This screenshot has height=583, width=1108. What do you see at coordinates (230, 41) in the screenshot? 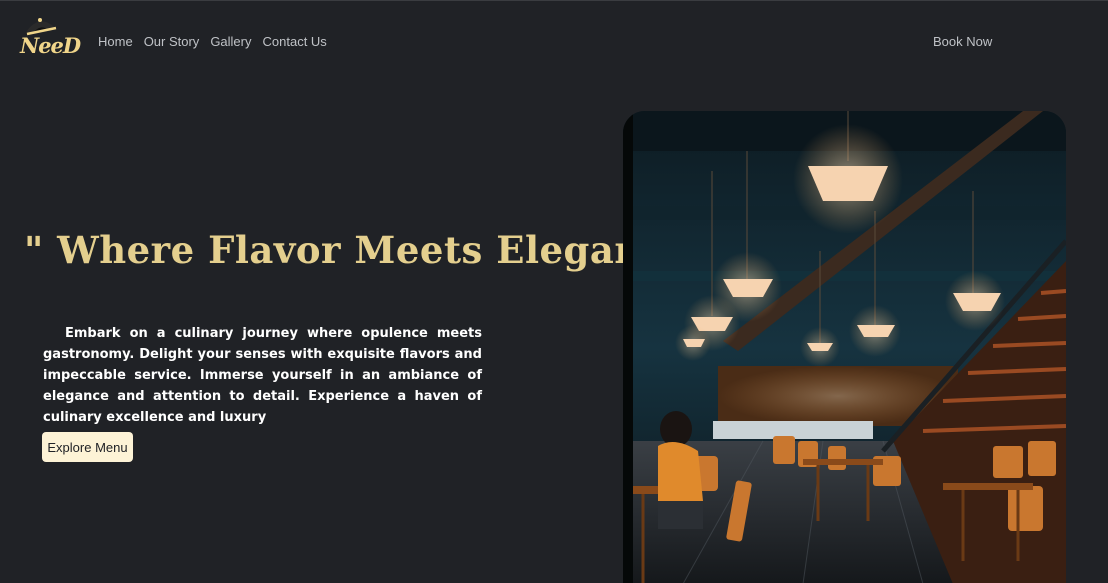
I see `nav-gallery: Gallery` at bounding box center [230, 41].